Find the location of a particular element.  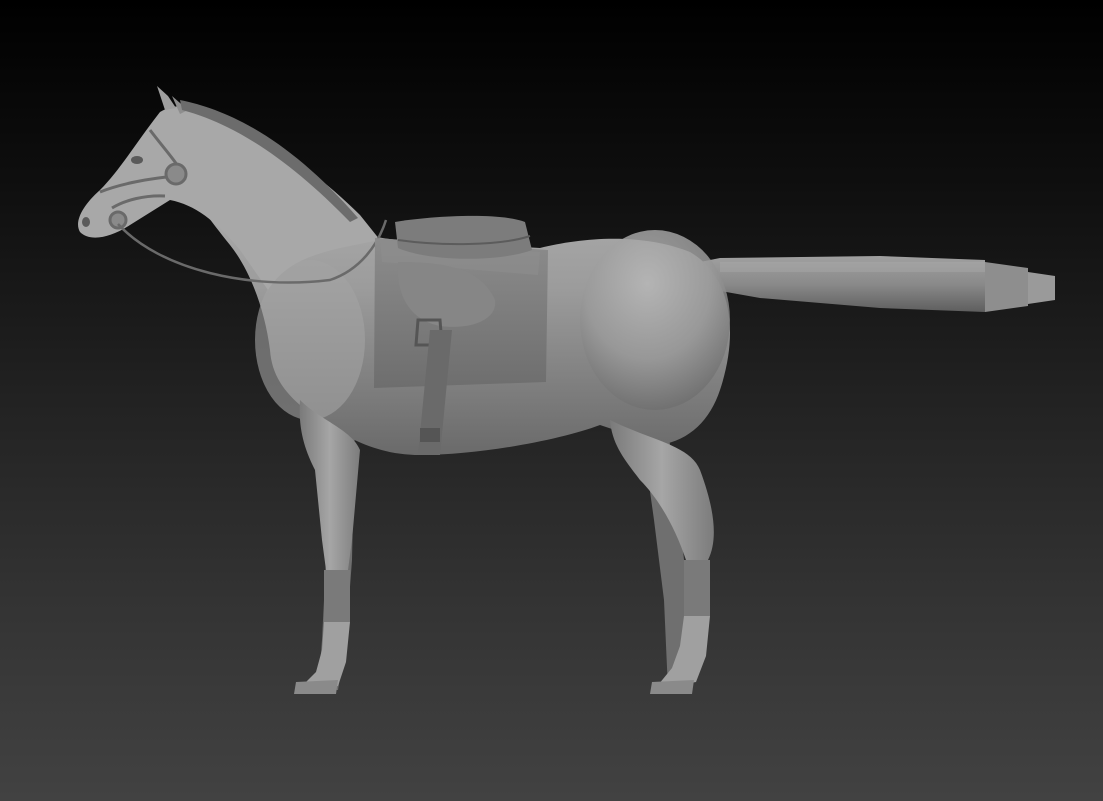

eye-shape is located at coordinates (137, 160).